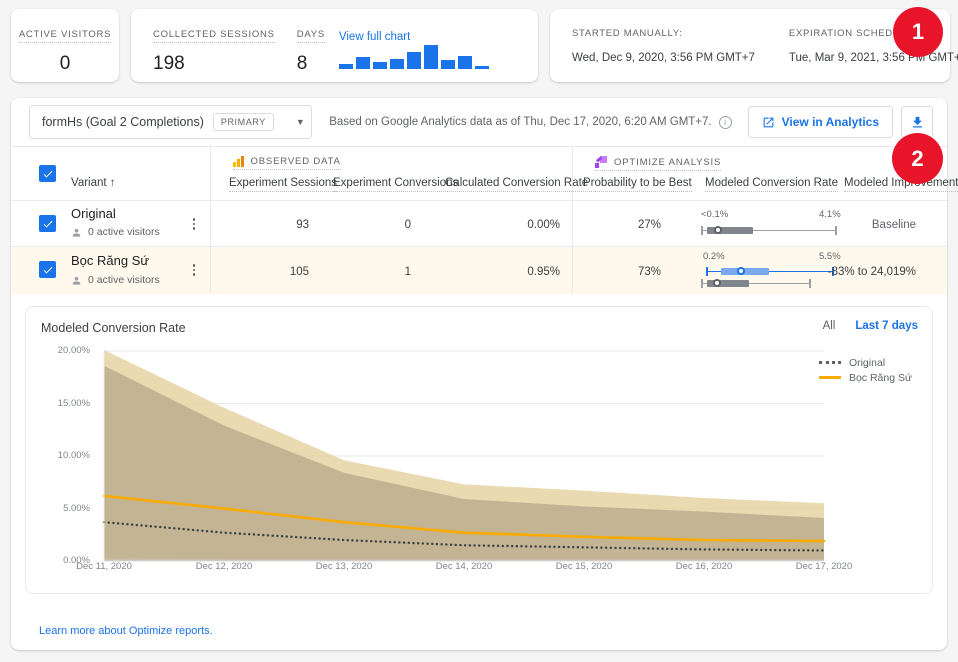 The width and height of the screenshot is (958, 662). I want to click on cell-experiment-sessions: 105, so click(299, 272).